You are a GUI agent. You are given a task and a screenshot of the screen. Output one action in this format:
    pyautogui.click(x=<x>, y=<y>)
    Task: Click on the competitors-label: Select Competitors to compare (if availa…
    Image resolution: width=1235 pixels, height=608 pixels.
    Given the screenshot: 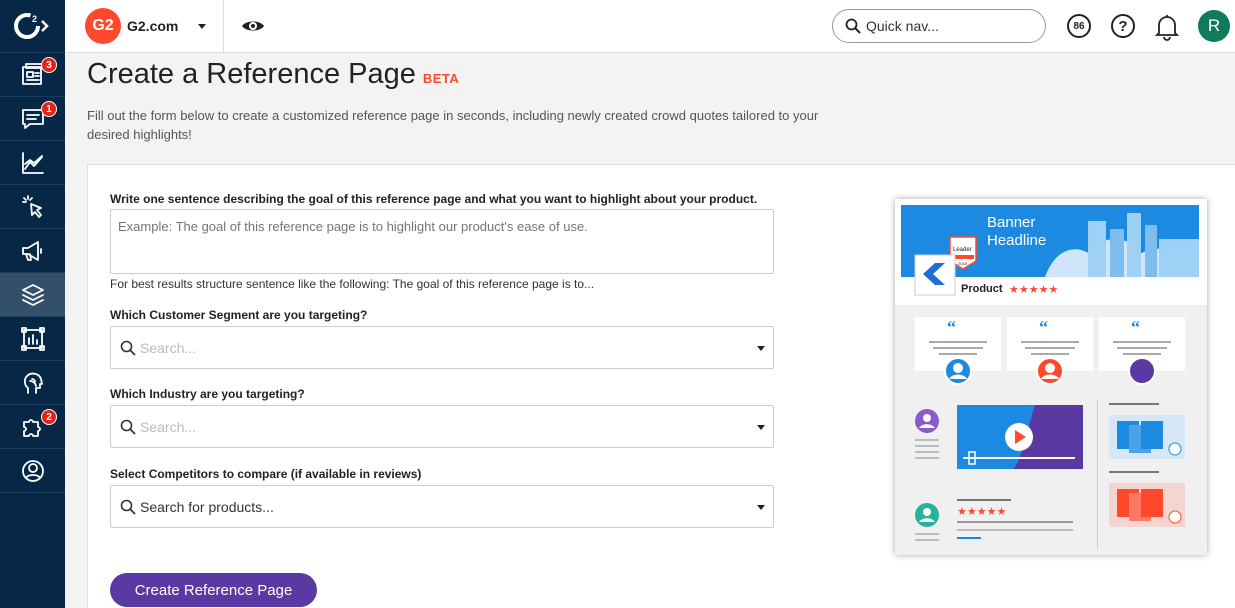 What is the action you would take?
    pyautogui.click(x=266, y=474)
    